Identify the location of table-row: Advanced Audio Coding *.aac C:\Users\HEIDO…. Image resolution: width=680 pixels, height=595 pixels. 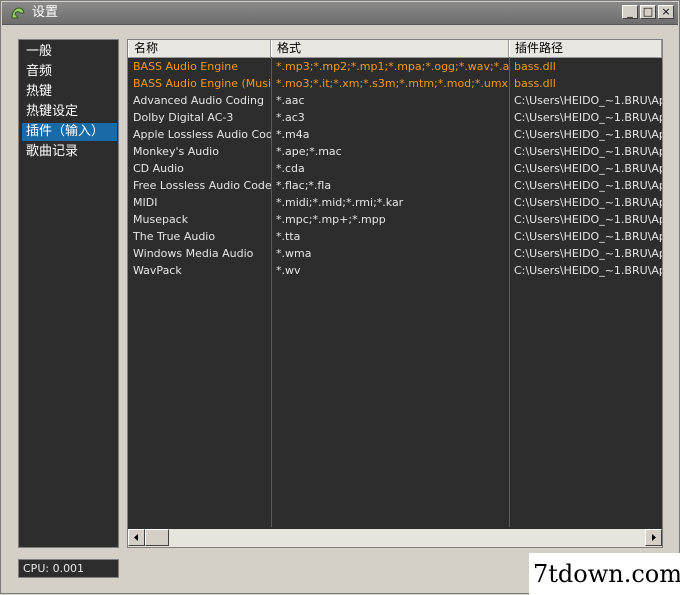
(395, 100).